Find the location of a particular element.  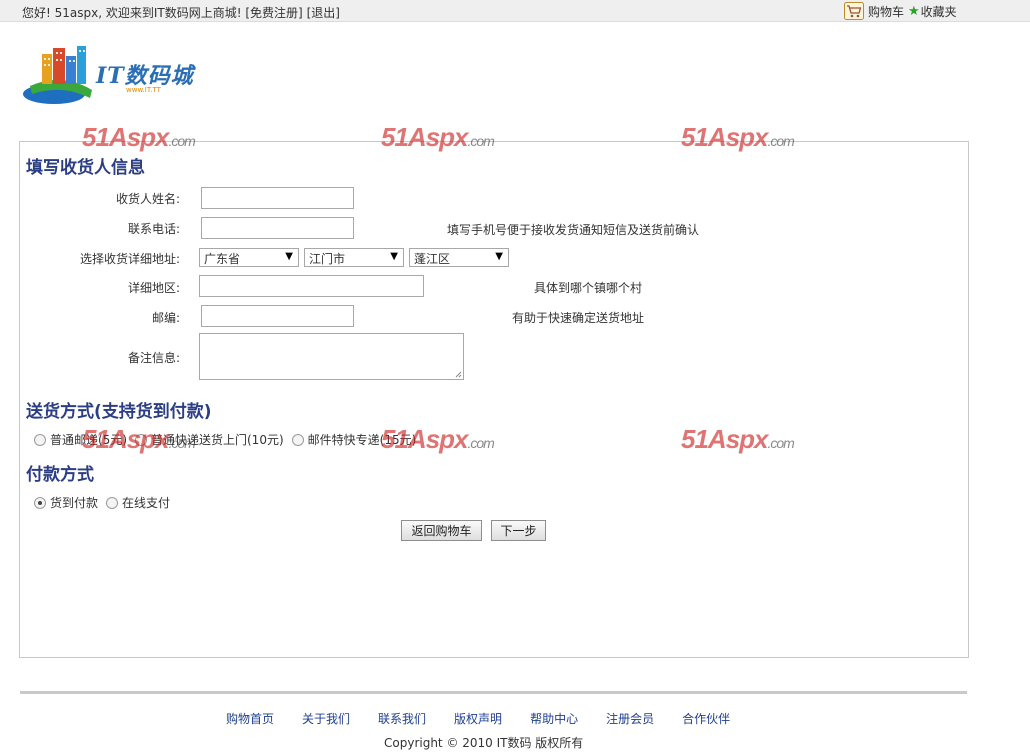

delivery-option-label: 普通邮递(5元) is located at coordinates (88, 439).